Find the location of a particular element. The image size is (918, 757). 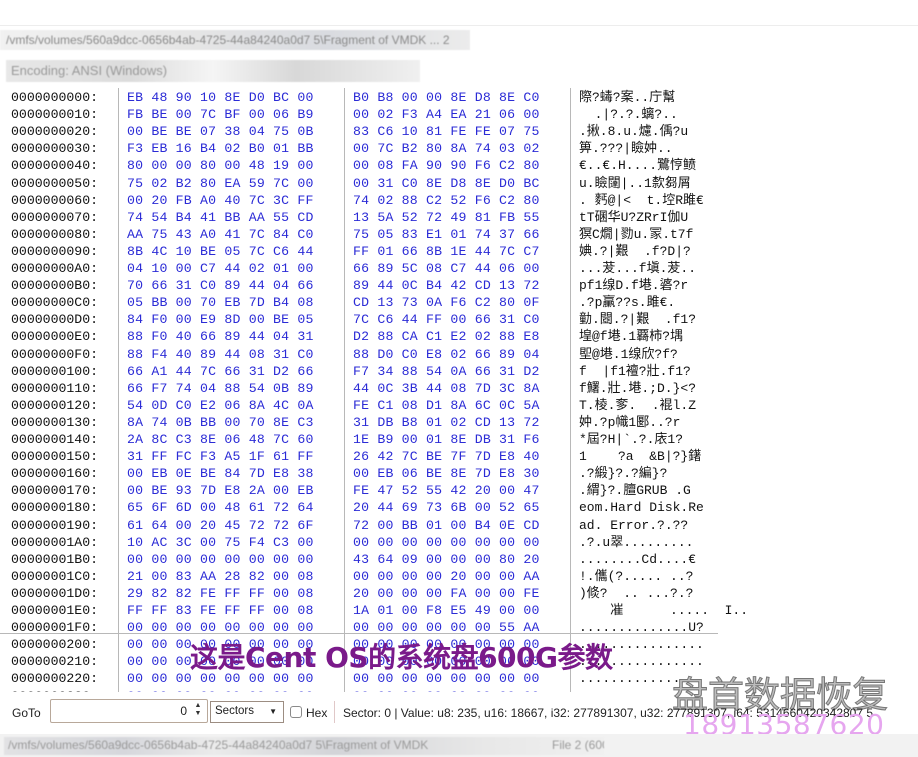

ascii-text: 際?蝳?案..庁幫 is located at coordinates (627, 97).